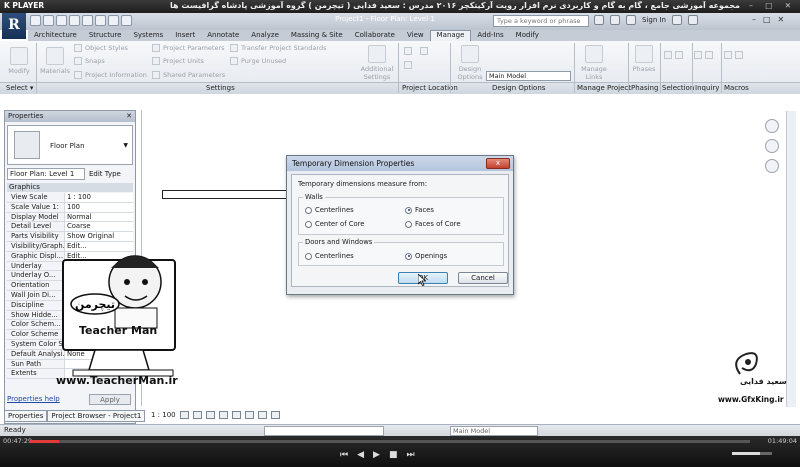  Describe the element at coordinates (426, 256) in the screenshot. I see `doors-openings-radio: Openings` at that location.